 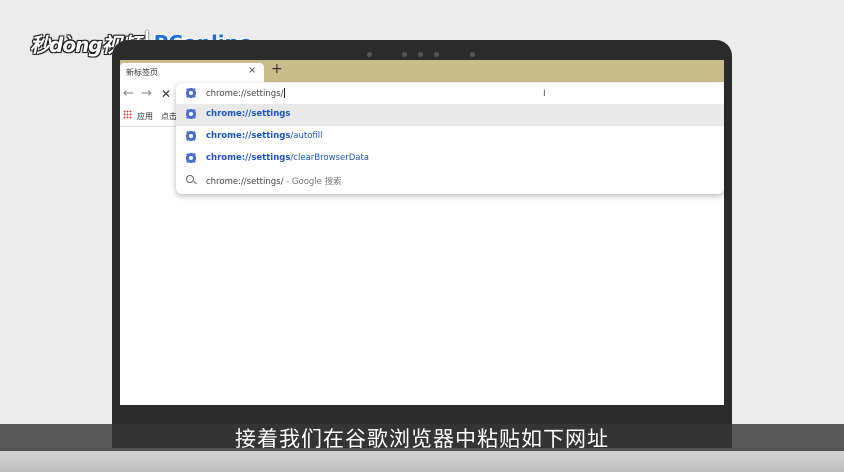 What do you see at coordinates (145, 116) in the screenshot?
I see `bookmark-apps: 应用` at bounding box center [145, 116].